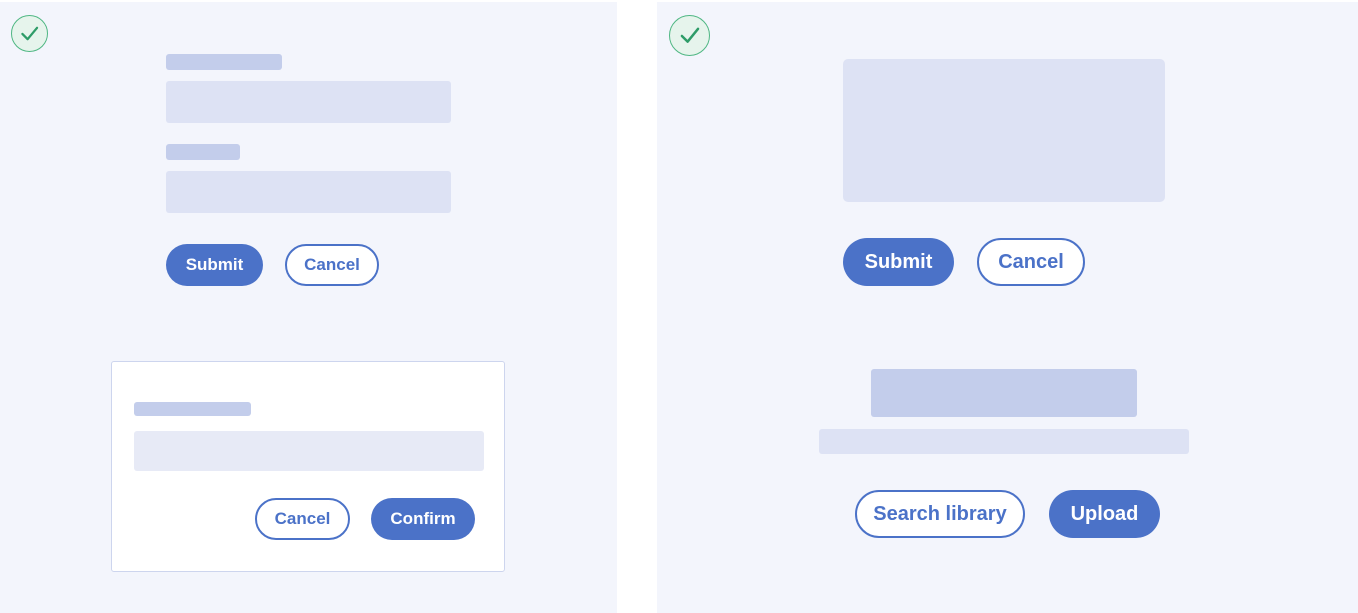  Describe the element at coordinates (192, 409) in the screenshot. I see `dialog-label-placeholder` at that location.